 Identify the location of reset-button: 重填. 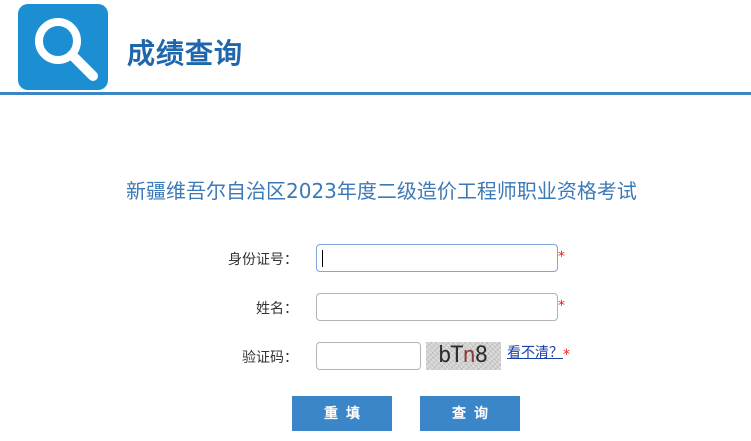
(342, 413).